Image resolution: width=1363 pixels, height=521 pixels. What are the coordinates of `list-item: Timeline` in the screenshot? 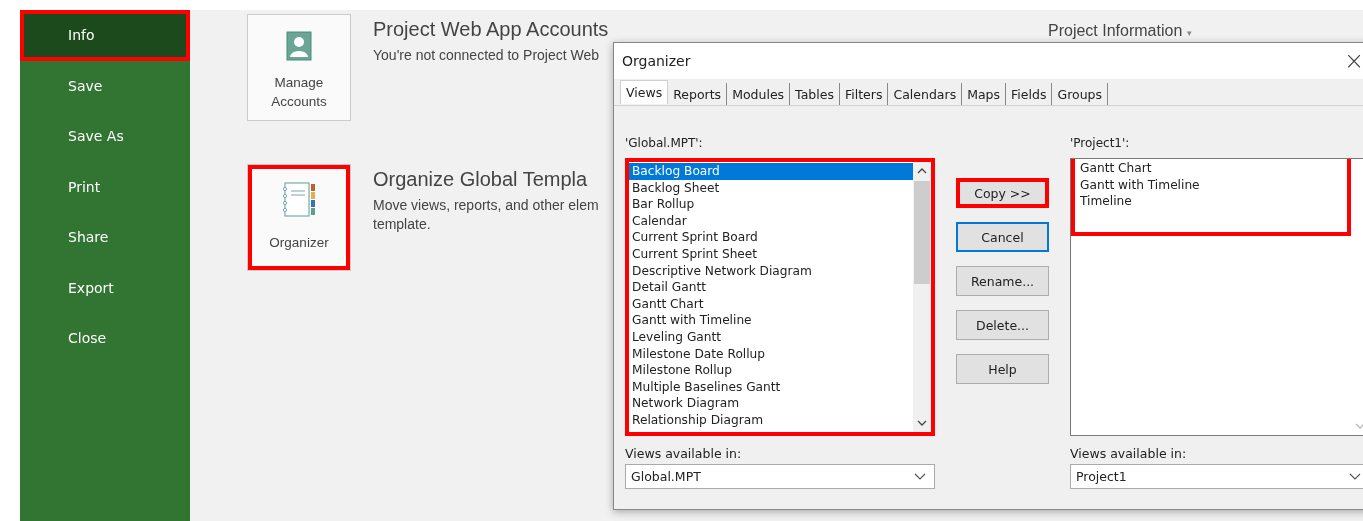 It's located at (1212, 201).